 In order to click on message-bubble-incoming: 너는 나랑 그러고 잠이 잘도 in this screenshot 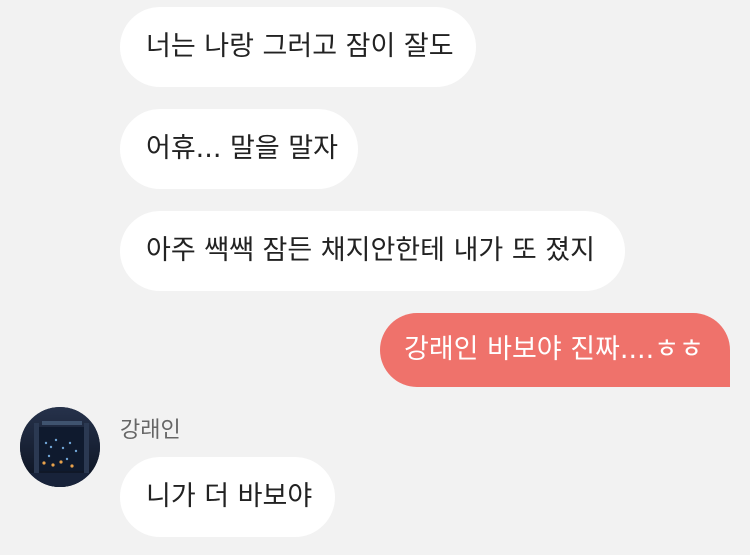, I will do `click(298, 47)`.